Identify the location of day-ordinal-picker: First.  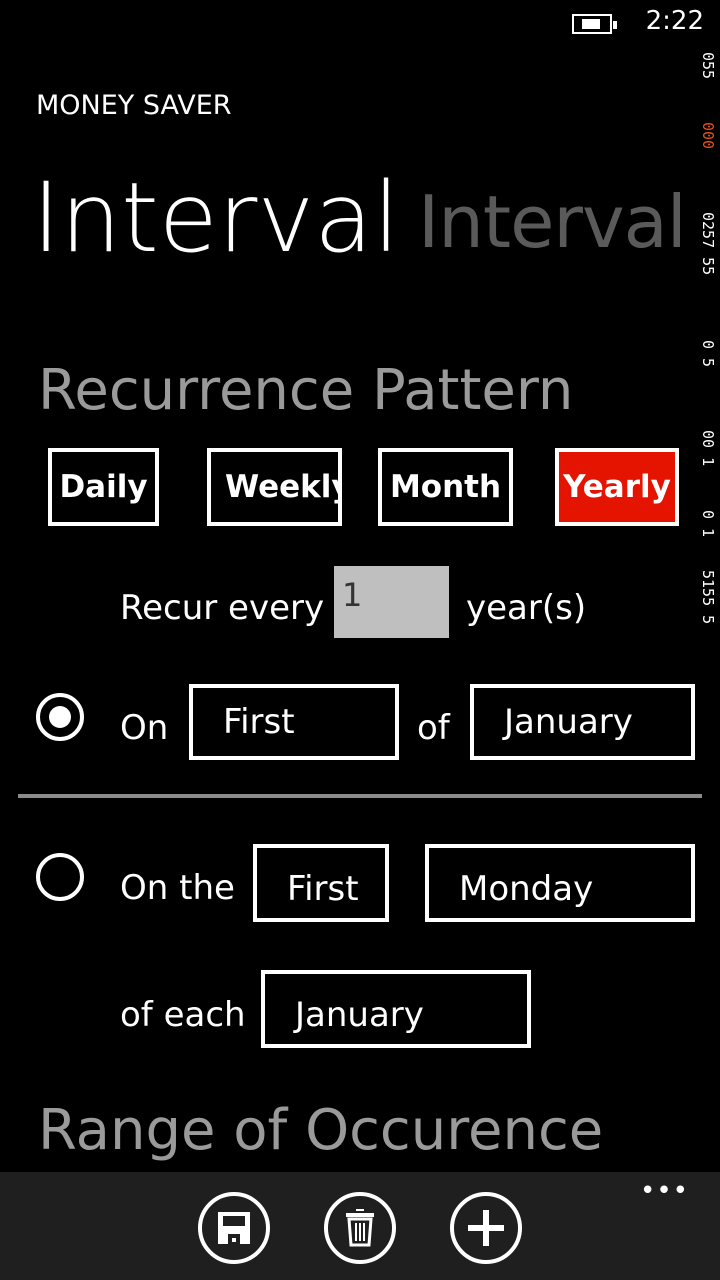
(294, 722).